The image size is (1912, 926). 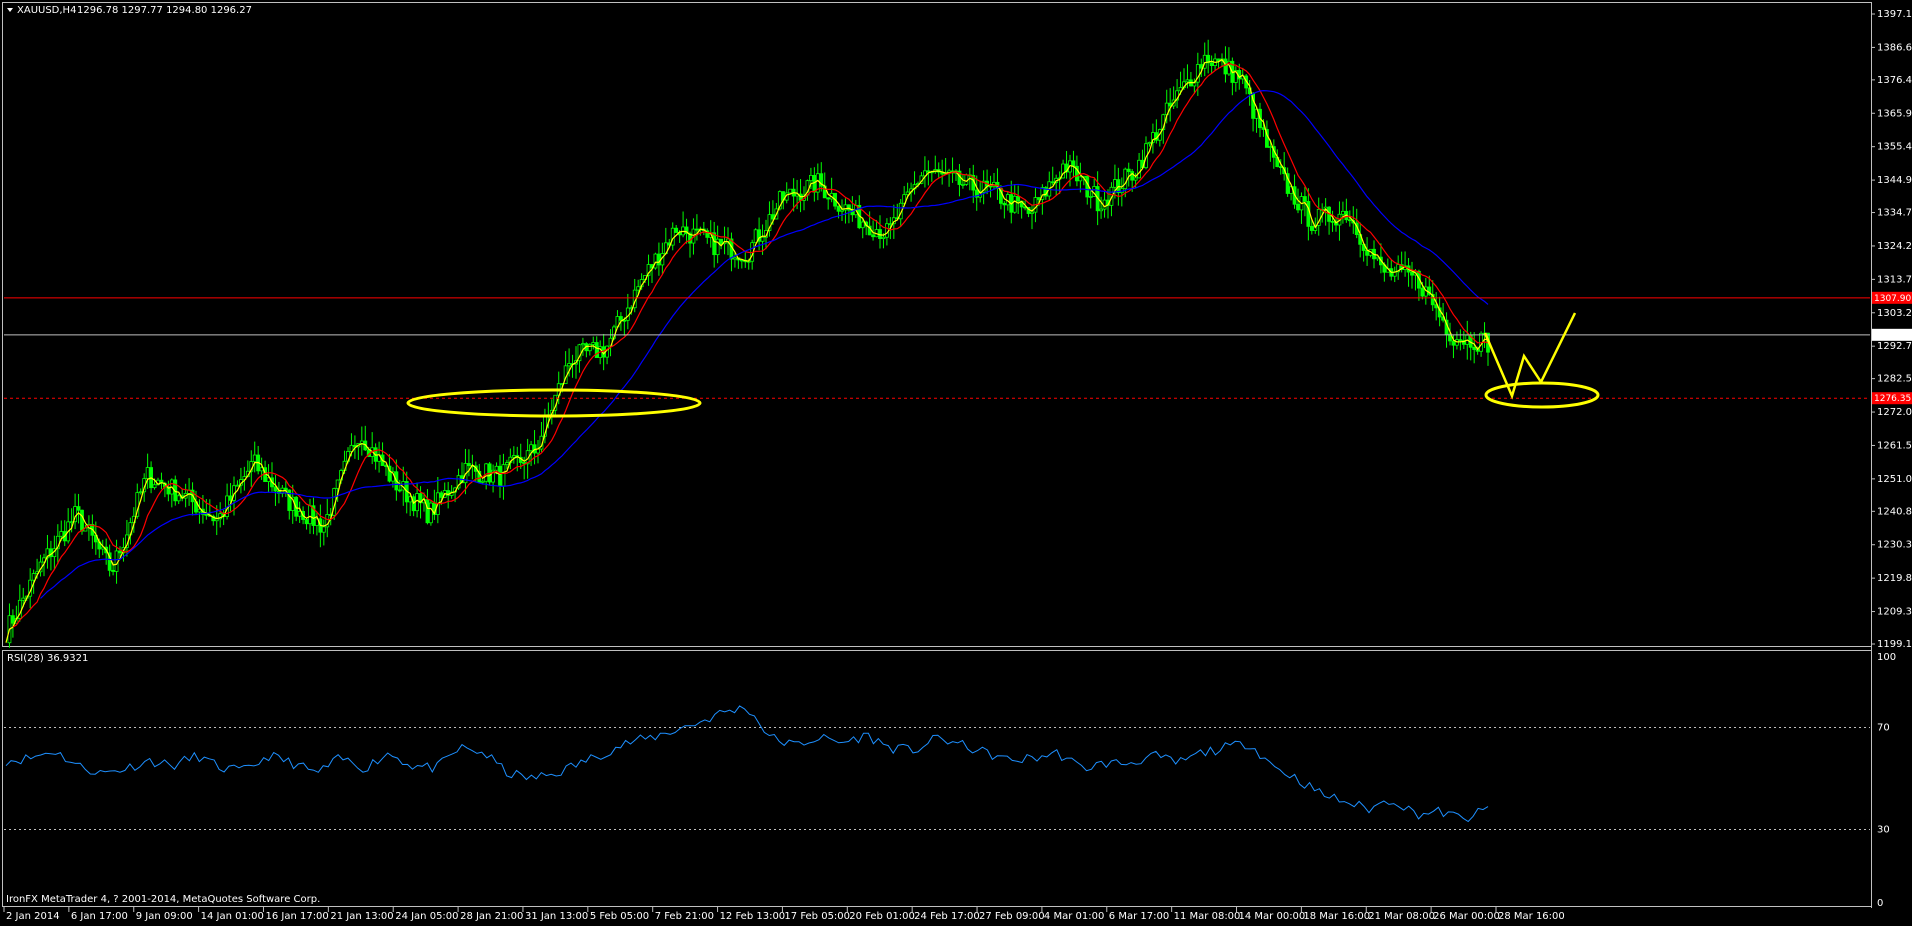 What do you see at coordinates (361, 916) in the screenshot?
I see `time-tick-label: 21 Jan 13:00` at bounding box center [361, 916].